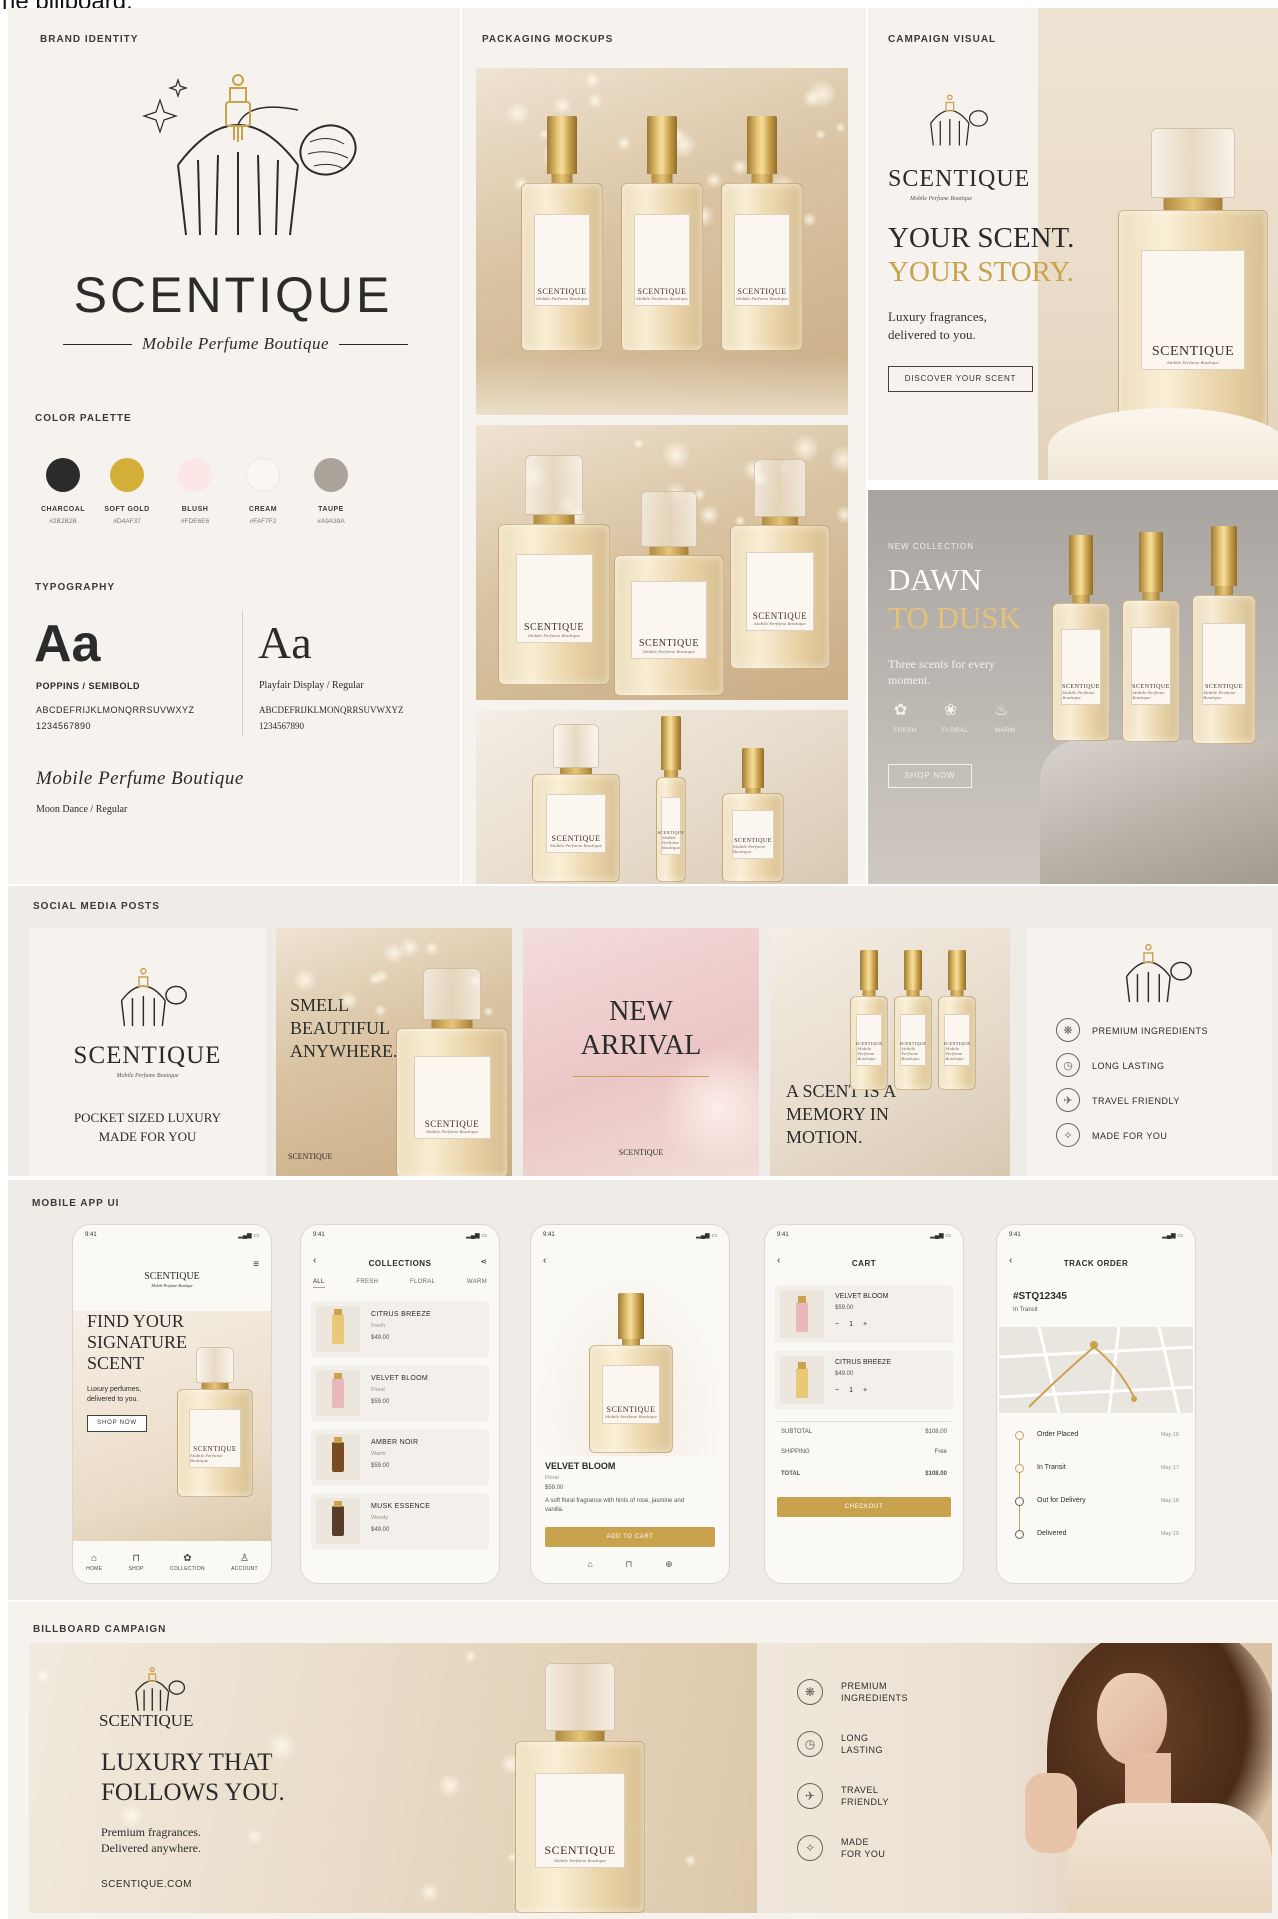 The width and height of the screenshot is (1278, 1919). I want to click on bottom-nav-item: ⌂ HOME, so click(94, 1562).